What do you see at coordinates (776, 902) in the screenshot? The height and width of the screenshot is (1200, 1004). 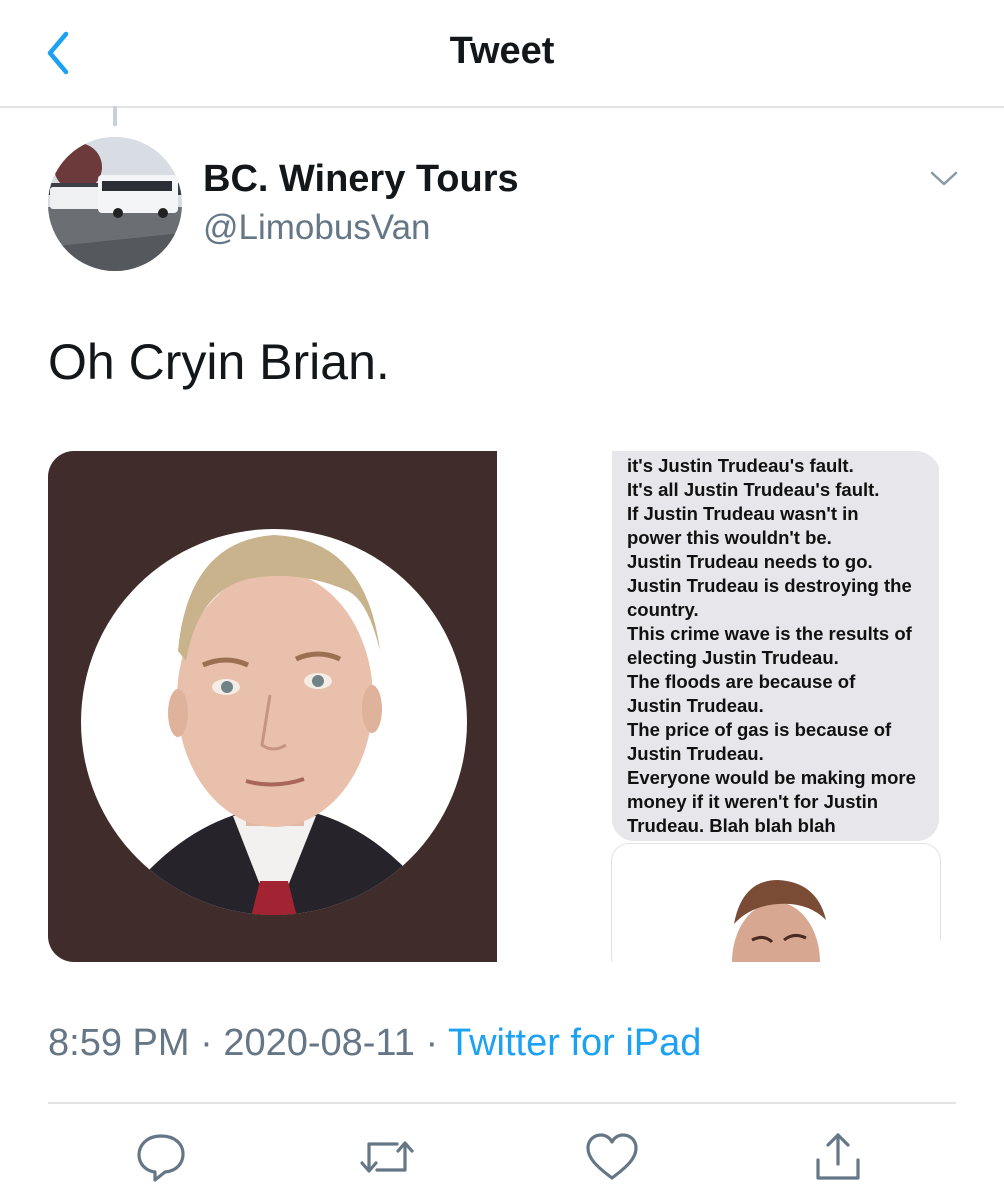 I see `crying-man-image` at bounding box center [776, 902].